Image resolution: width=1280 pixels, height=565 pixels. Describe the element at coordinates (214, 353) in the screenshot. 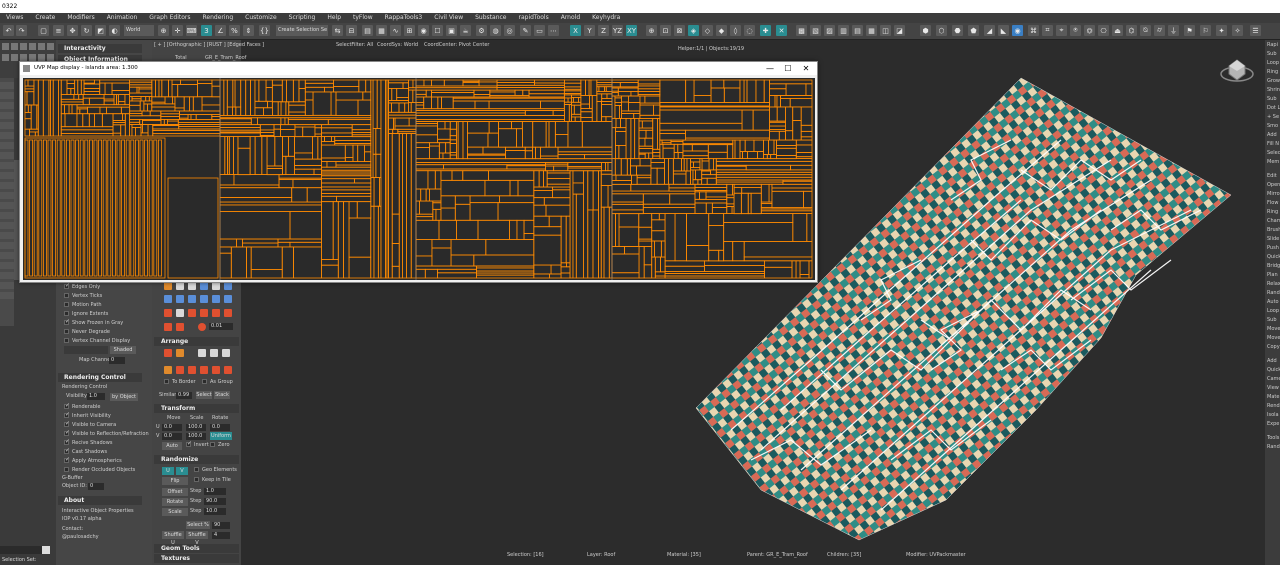

I see `arrange-d-icon` at that location.